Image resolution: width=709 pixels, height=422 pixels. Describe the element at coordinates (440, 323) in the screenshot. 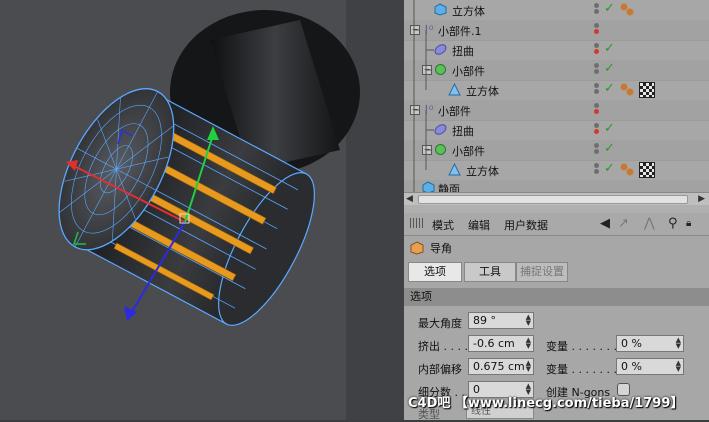

I see `max-angle-label: 最大角度` at that location.